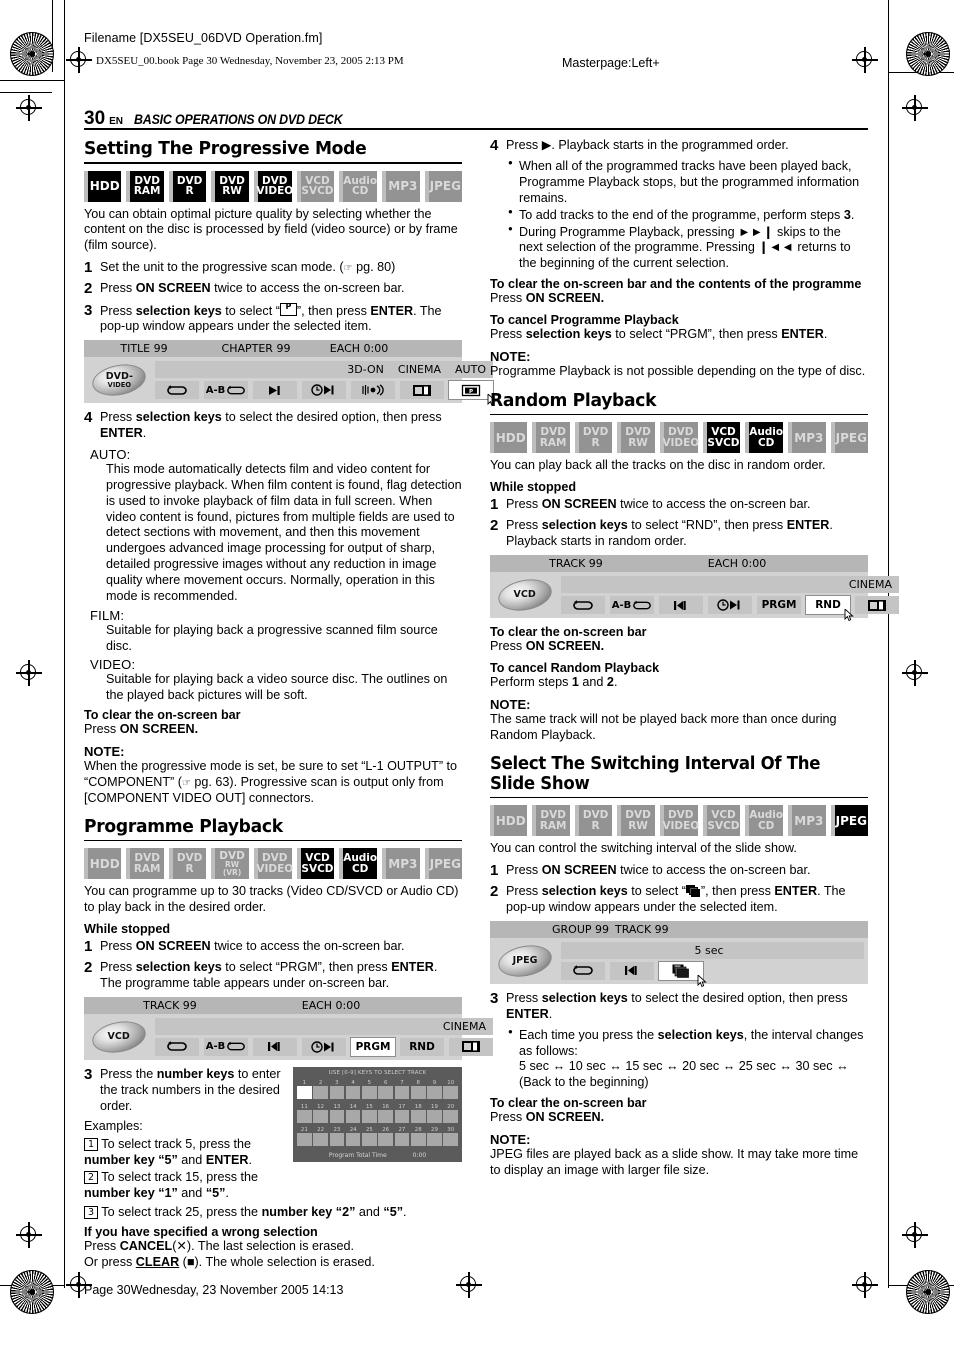  What do you see at coordinates (683, 974) in the screenshot?
I see `slide-interval-button` at bounding box center [683, 974].